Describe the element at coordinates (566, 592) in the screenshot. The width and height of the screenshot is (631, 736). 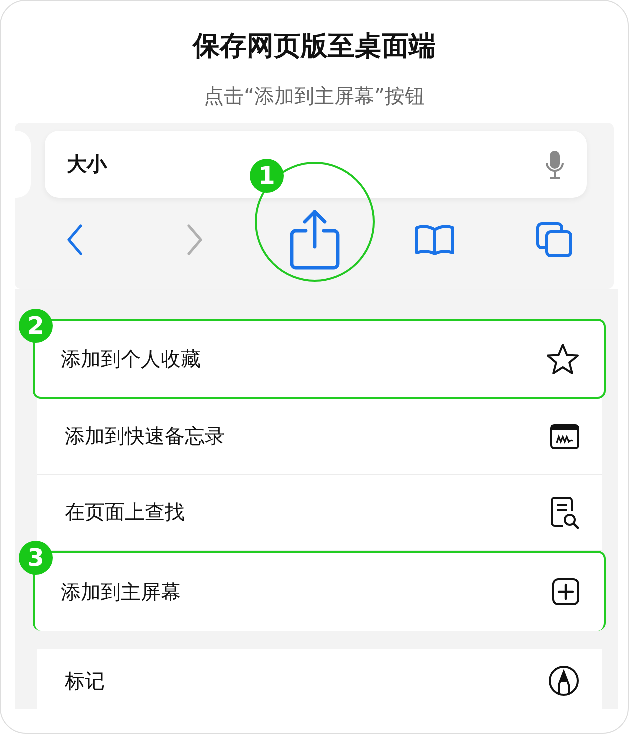
I see `add-square-icon` at that location.